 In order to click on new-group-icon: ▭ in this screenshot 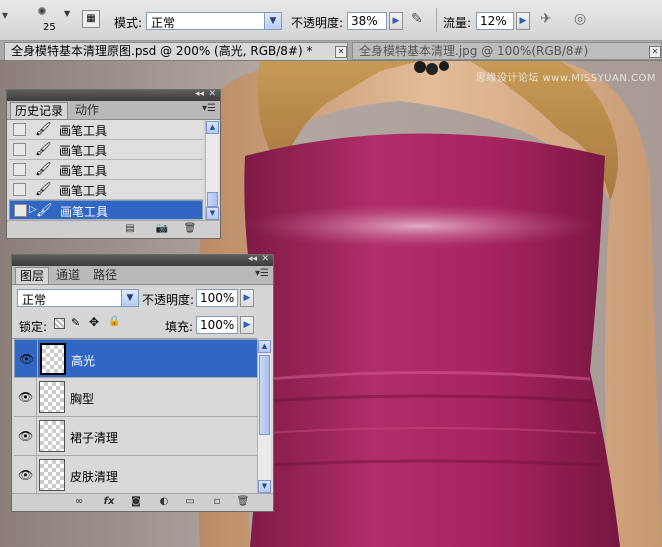, I will do `click(190, 502)`.